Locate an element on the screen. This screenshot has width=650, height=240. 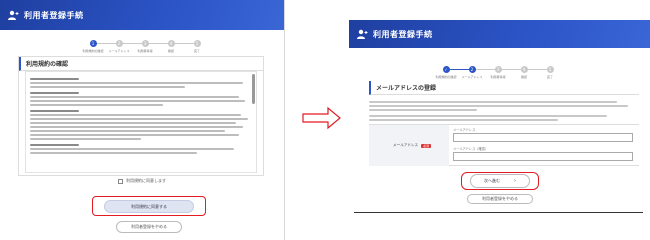
email-form: メールアドレス 必須 メールアドレス メールアドレス（確認） is located at coordinates (504, 145).